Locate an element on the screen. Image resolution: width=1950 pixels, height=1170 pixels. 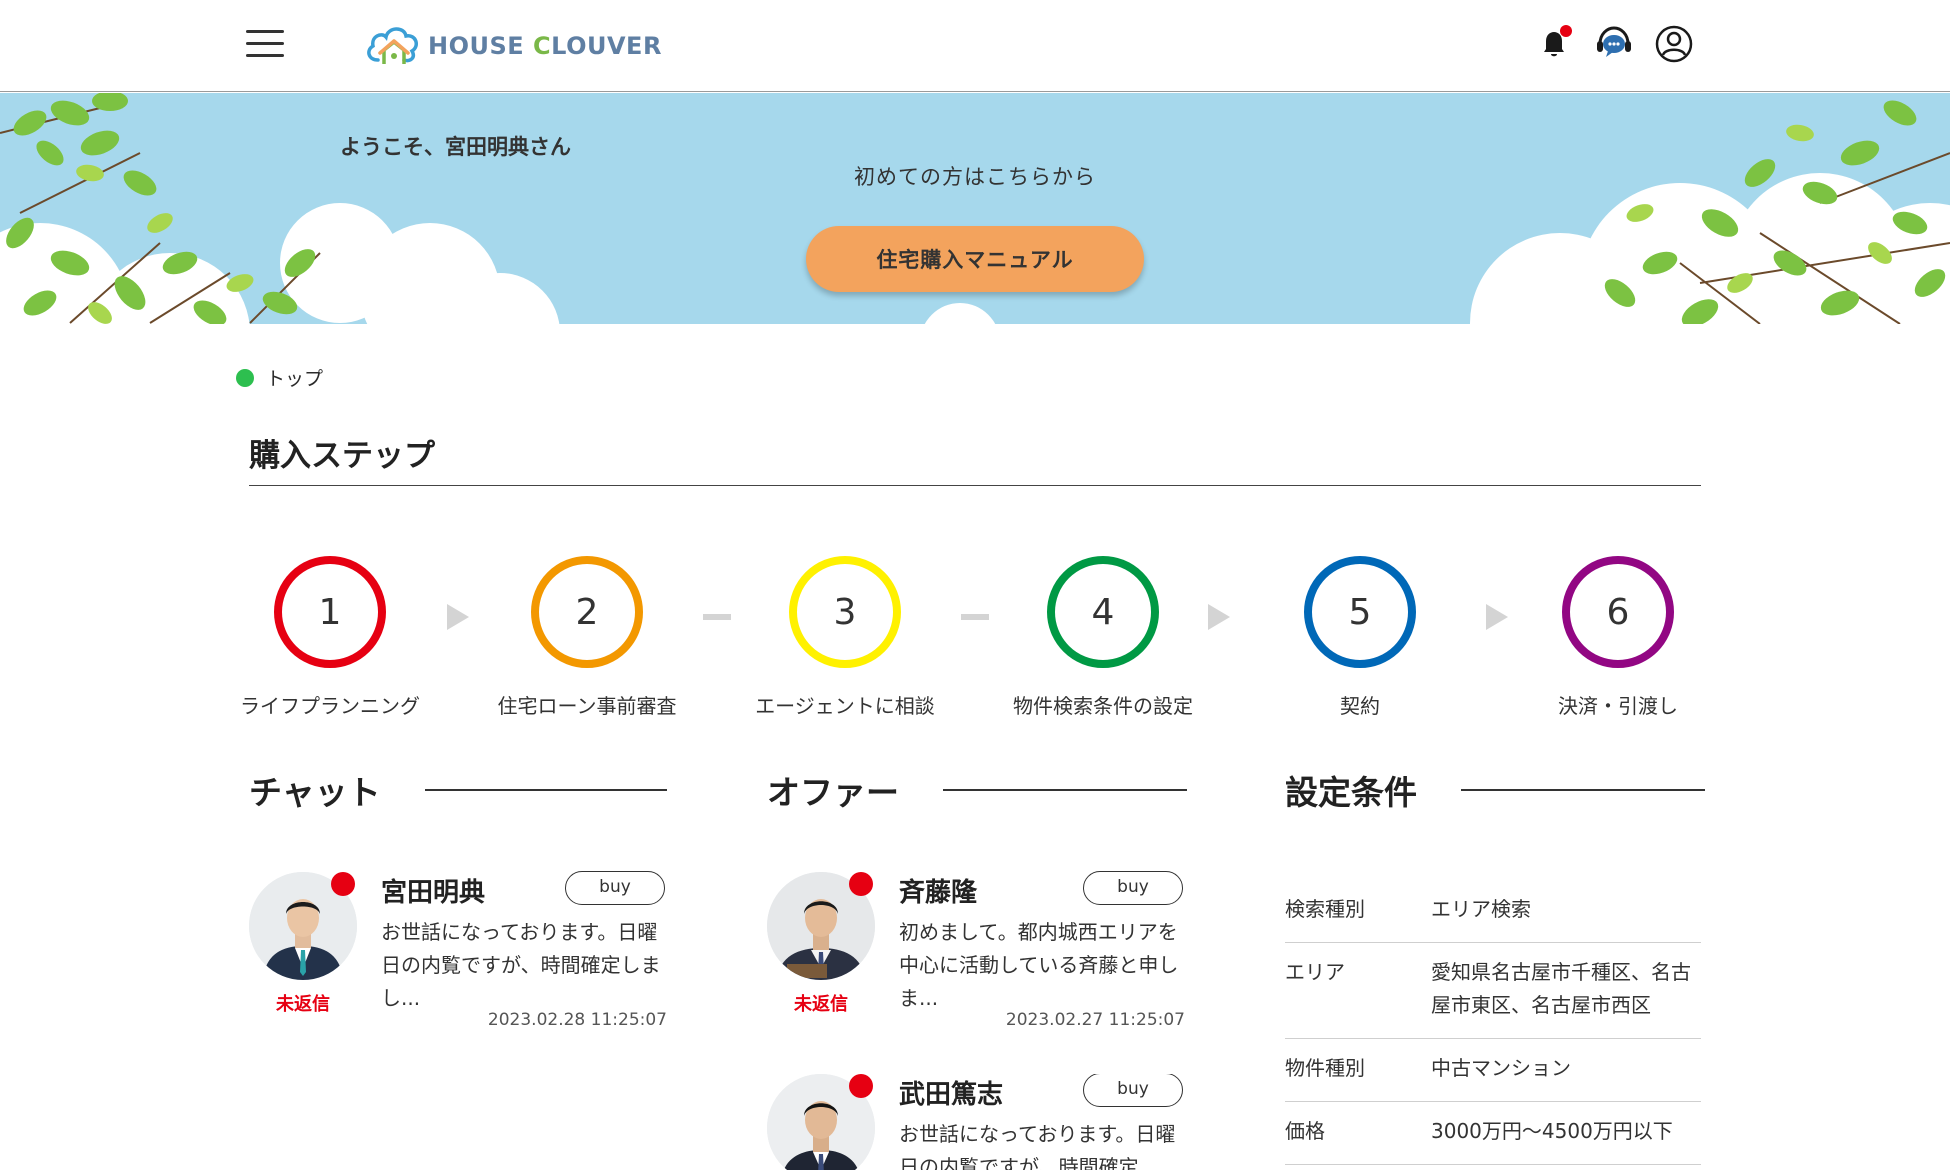
step-6-circle: 6 is located at coordinates (1618, 612).